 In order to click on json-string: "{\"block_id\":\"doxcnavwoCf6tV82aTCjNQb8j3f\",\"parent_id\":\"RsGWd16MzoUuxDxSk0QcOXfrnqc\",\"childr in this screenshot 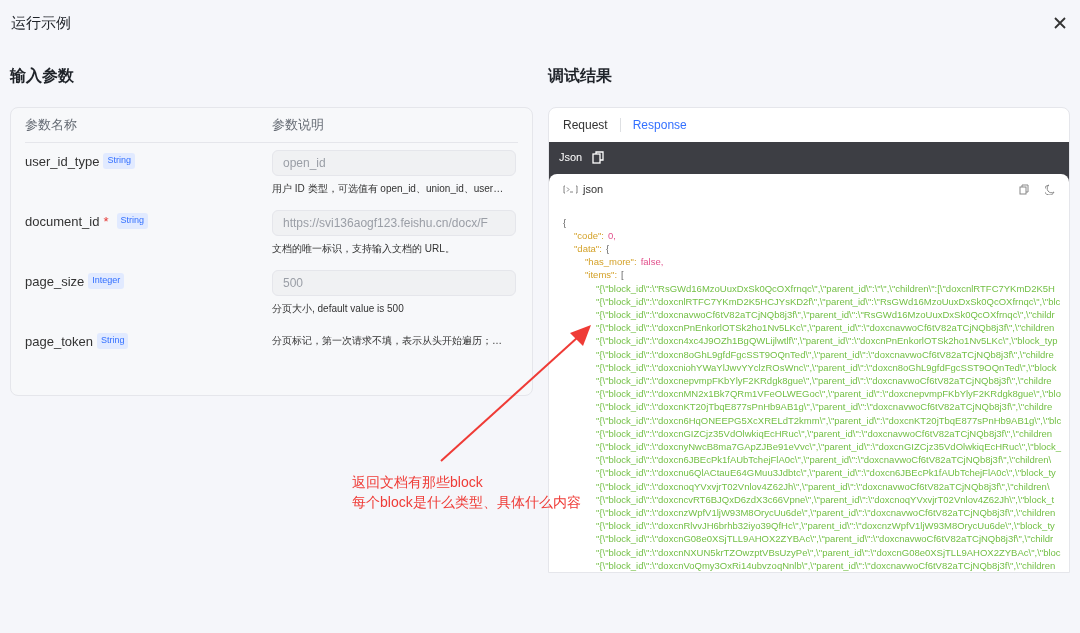, I will do `click(825, 314)`.